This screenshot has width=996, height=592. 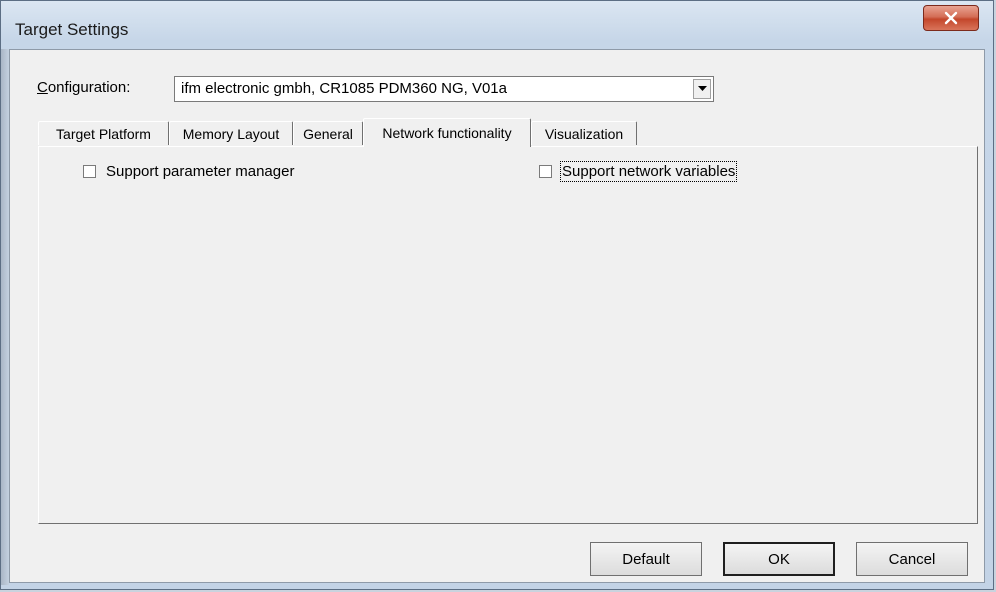 I want to click on tab-label: Visualization, so click(x=584, y=133).